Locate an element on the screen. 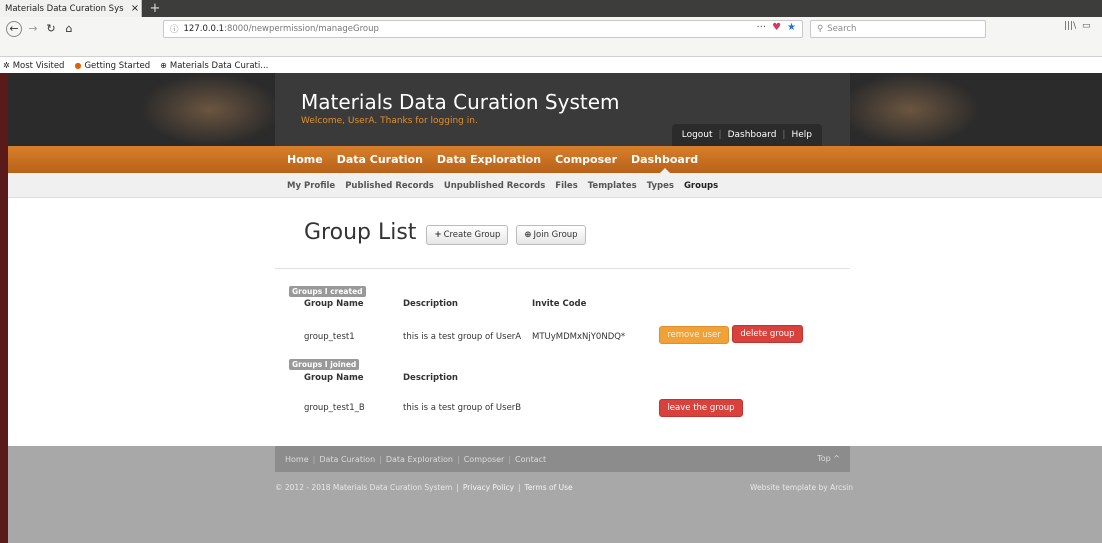 This screenshot has width=1102, height=543. group-list-header: Group List + Create Group ⊕ Join Group is located at coordinates (445, 232).